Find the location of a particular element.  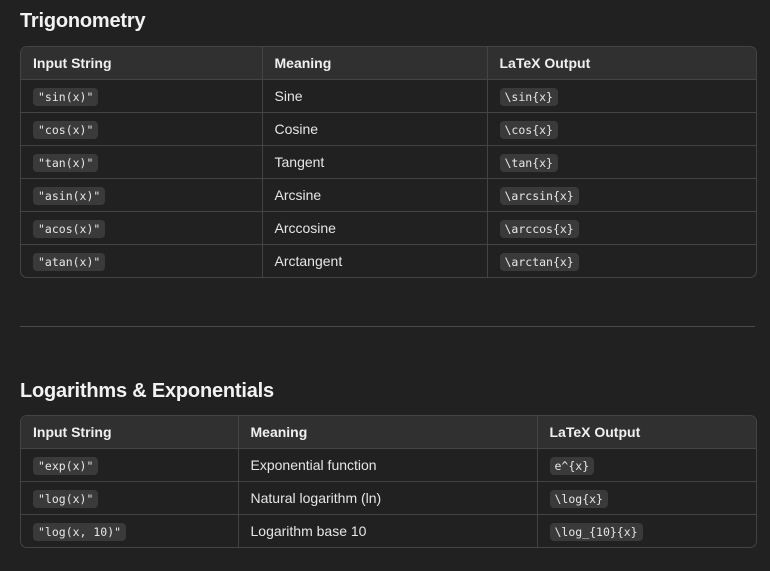

input-code: "sin(x)" is located at coordinates (66, 97).